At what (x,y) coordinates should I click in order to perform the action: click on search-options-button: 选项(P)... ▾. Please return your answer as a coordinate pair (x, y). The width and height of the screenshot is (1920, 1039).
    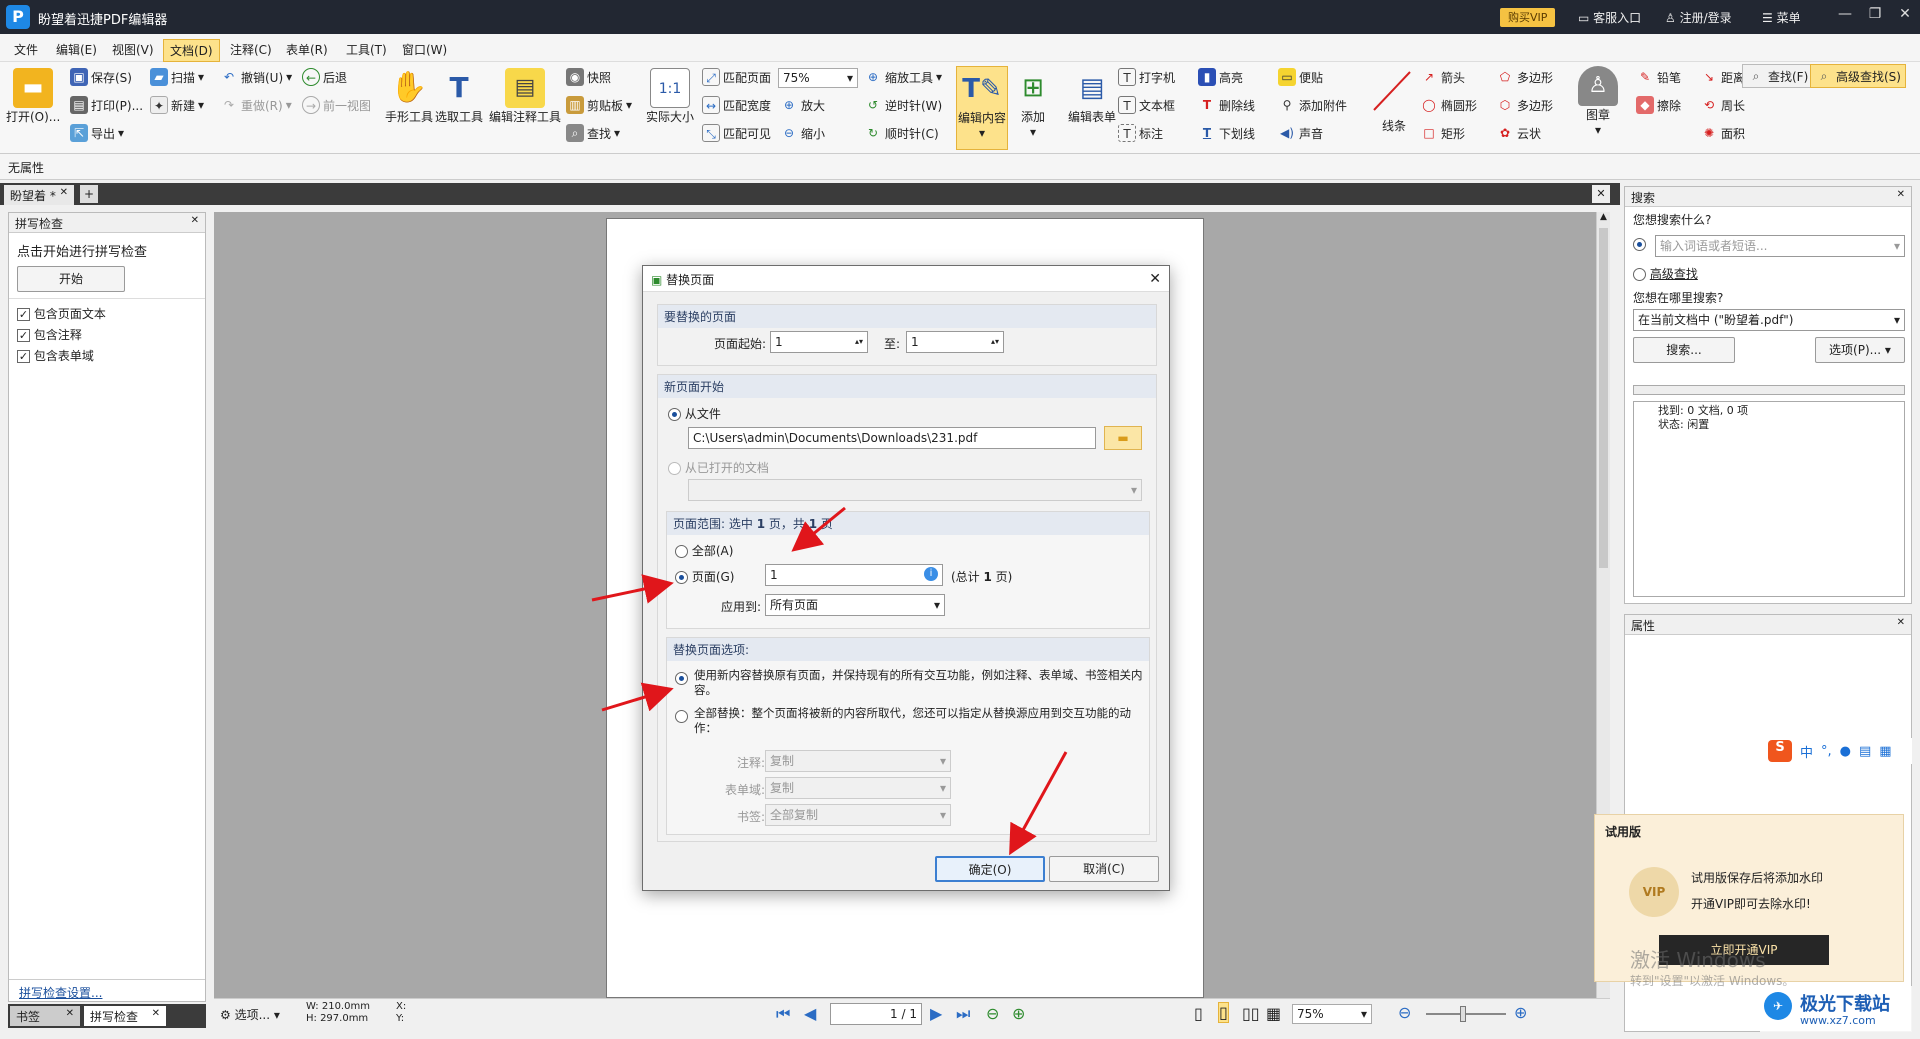
    Looking at the image, I should click on (1860, 350).